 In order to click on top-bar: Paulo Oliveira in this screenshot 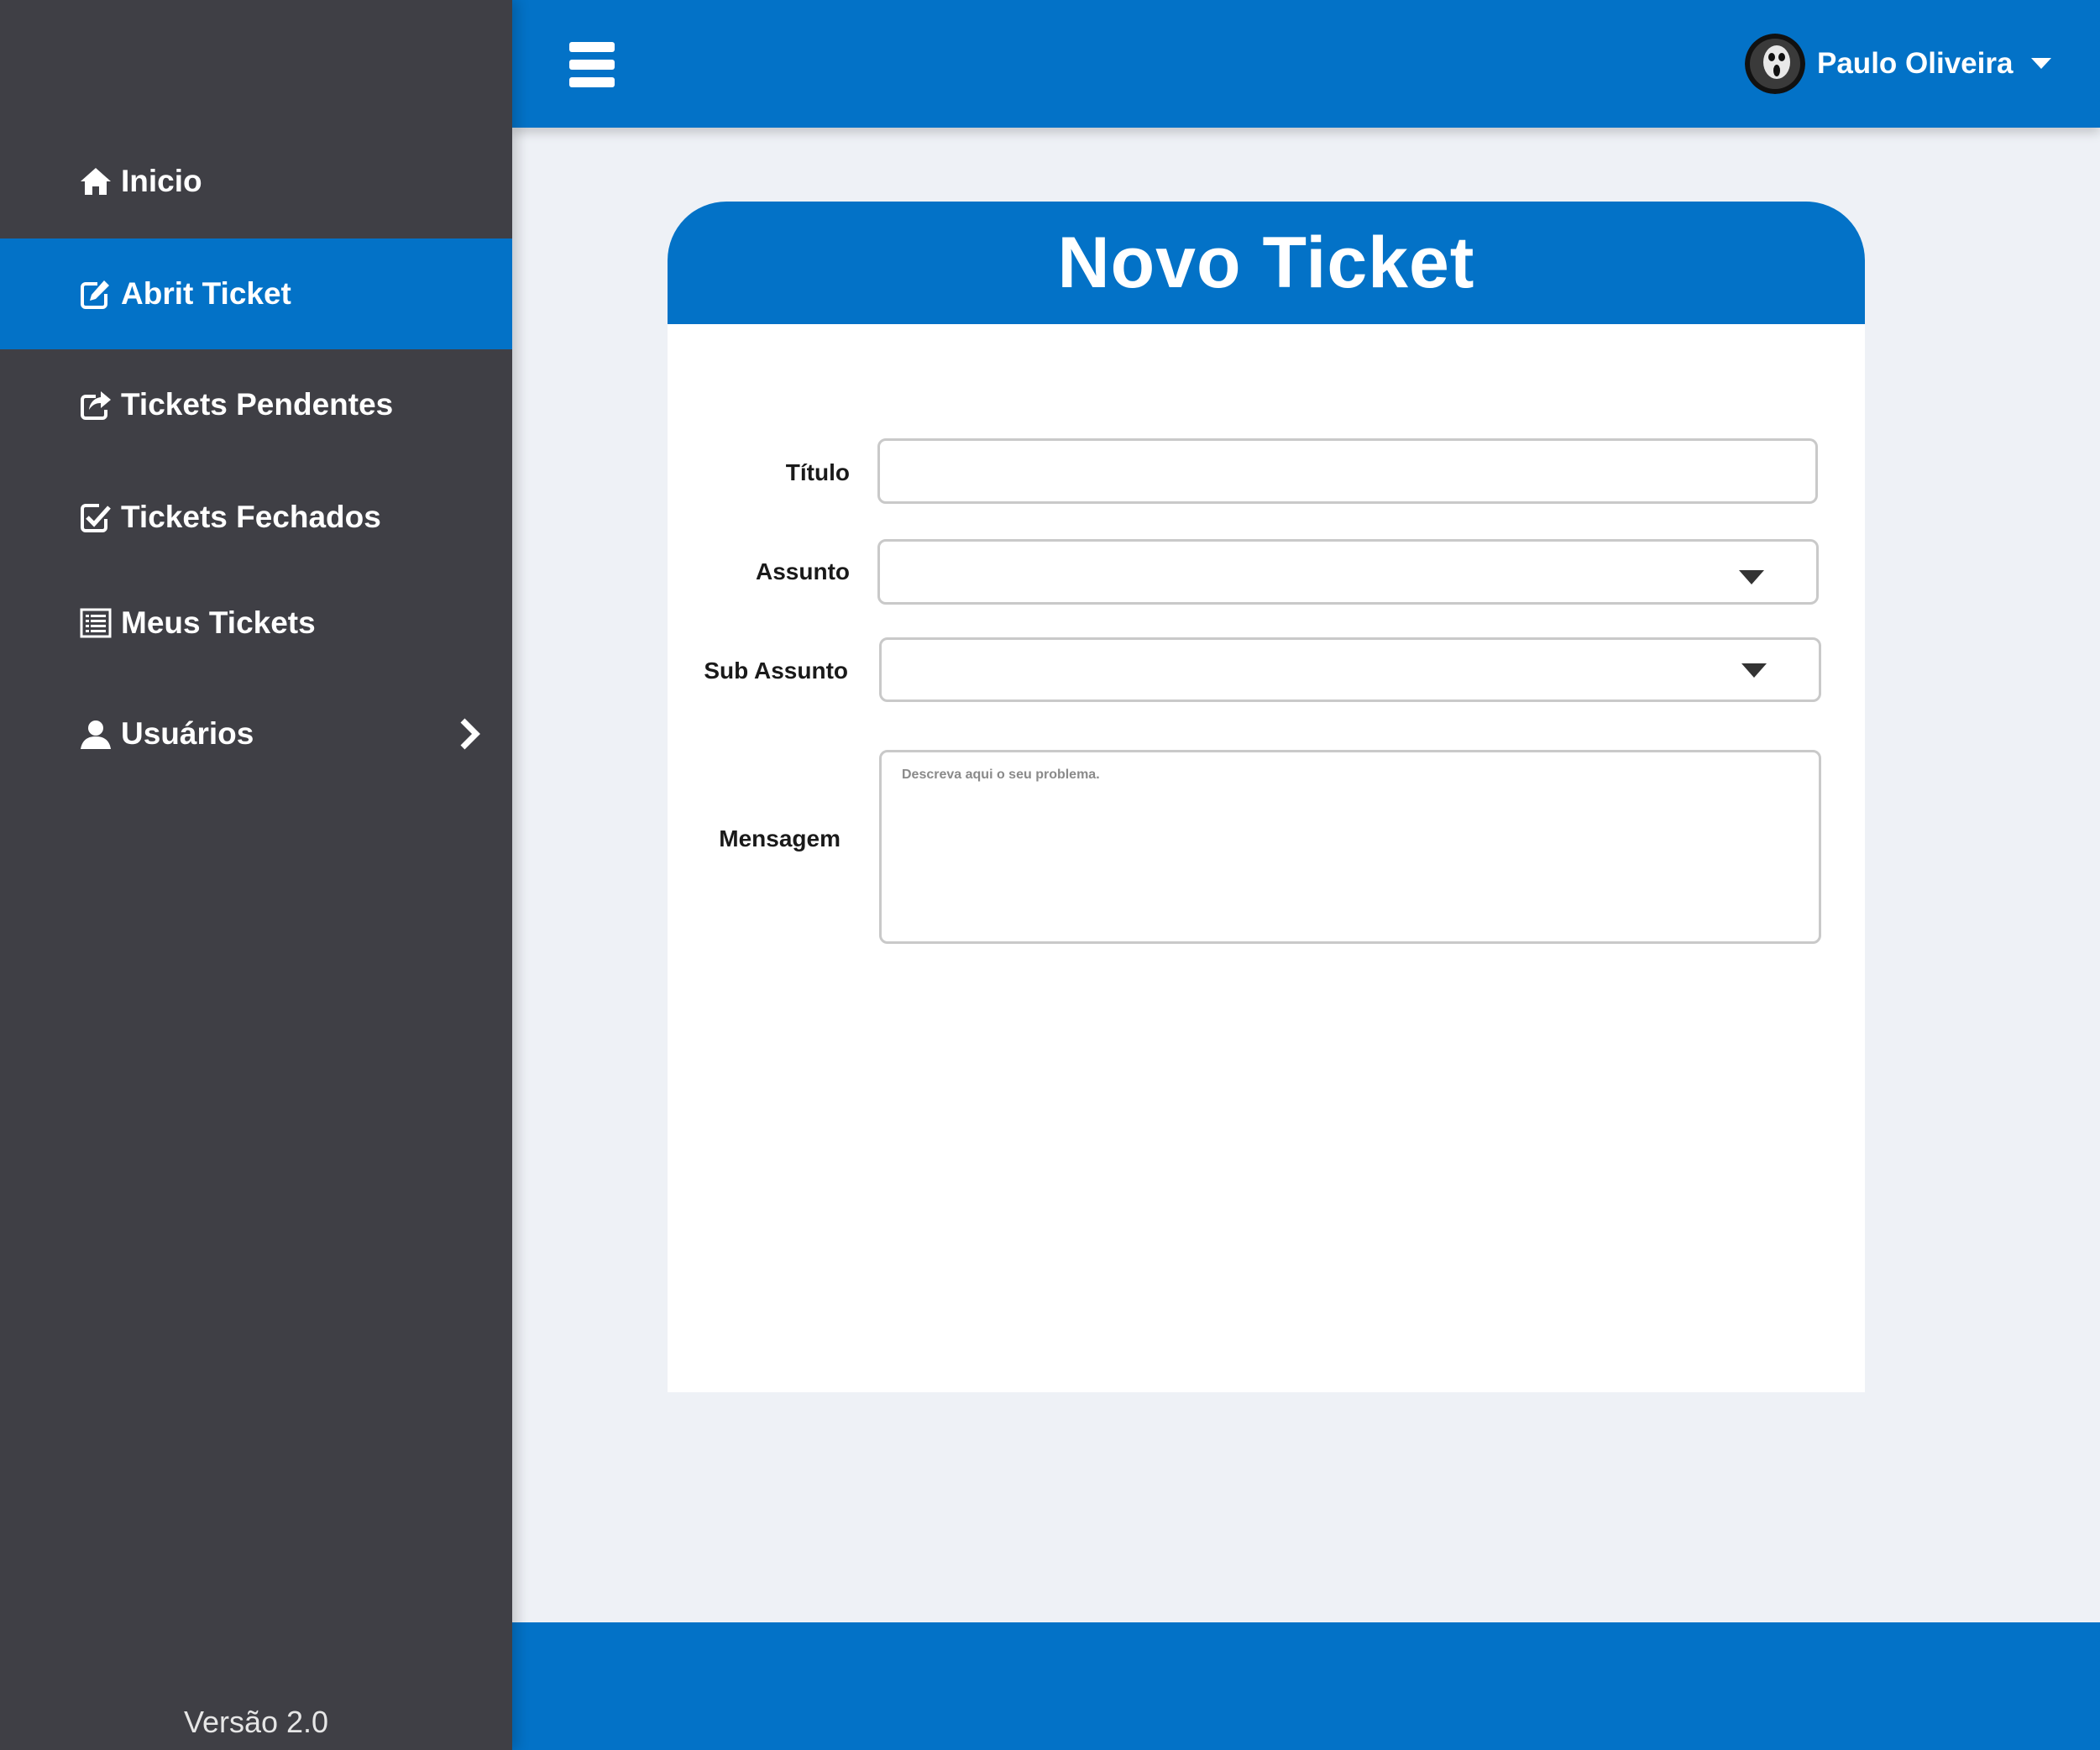, I will do `click(1306, 64)`.